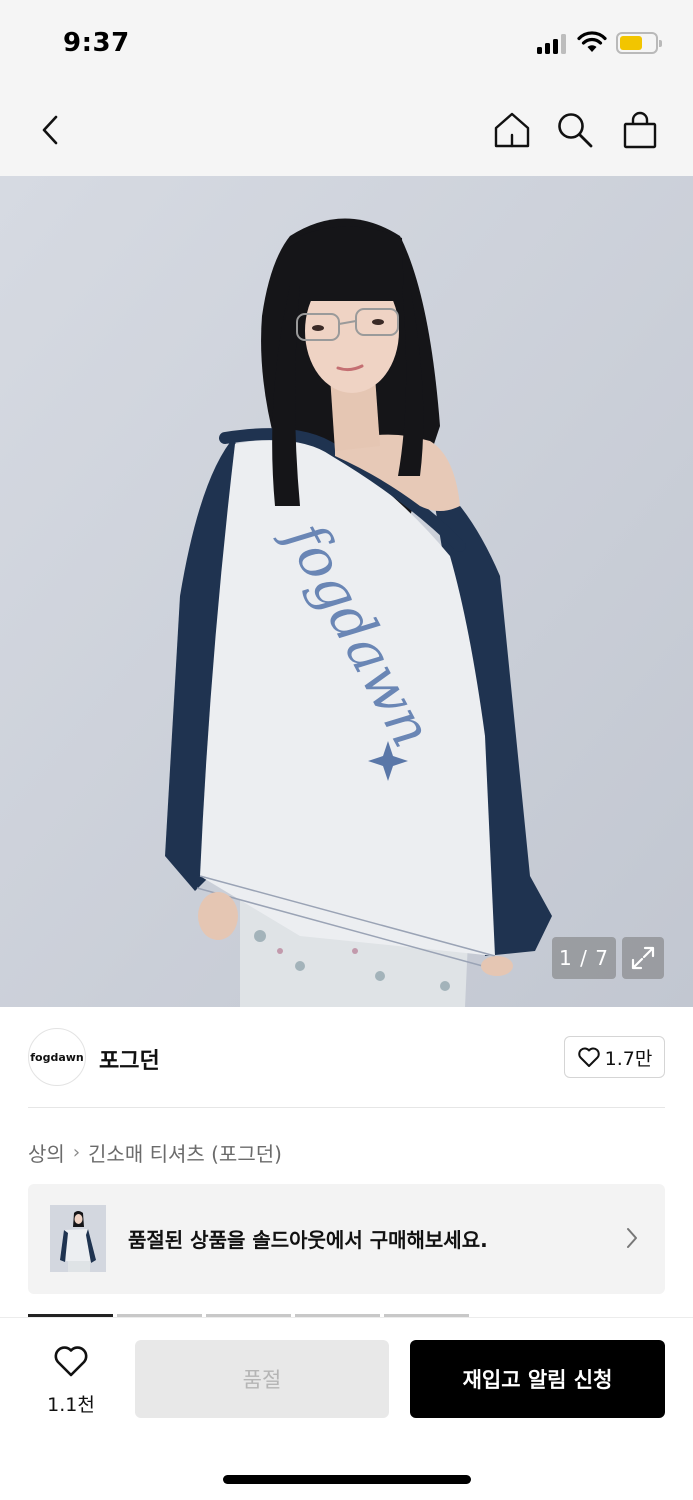 The width and height of the screenshot is (693, 1500). What do you see at coordinates (46, 1152) in the screenshot?
I see `breadcrumb-category: 상의` at bounding box center [46, 1152].